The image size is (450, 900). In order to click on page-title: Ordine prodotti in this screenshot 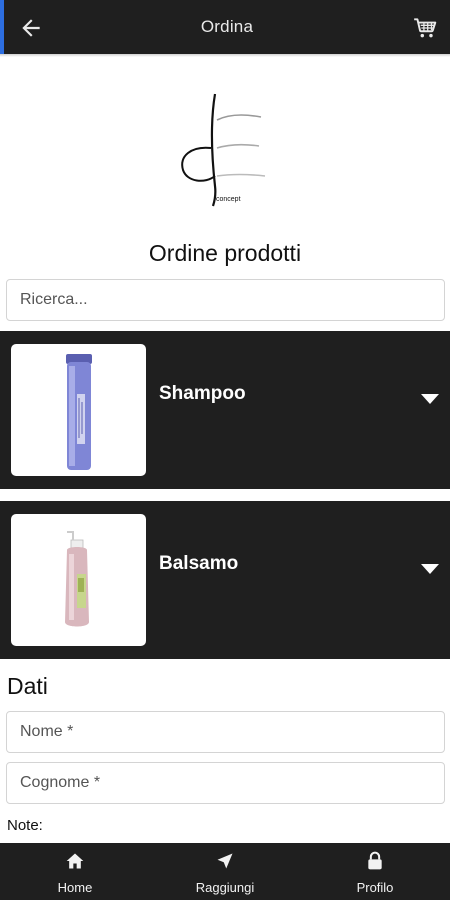, I will do `click(225, 253)`.